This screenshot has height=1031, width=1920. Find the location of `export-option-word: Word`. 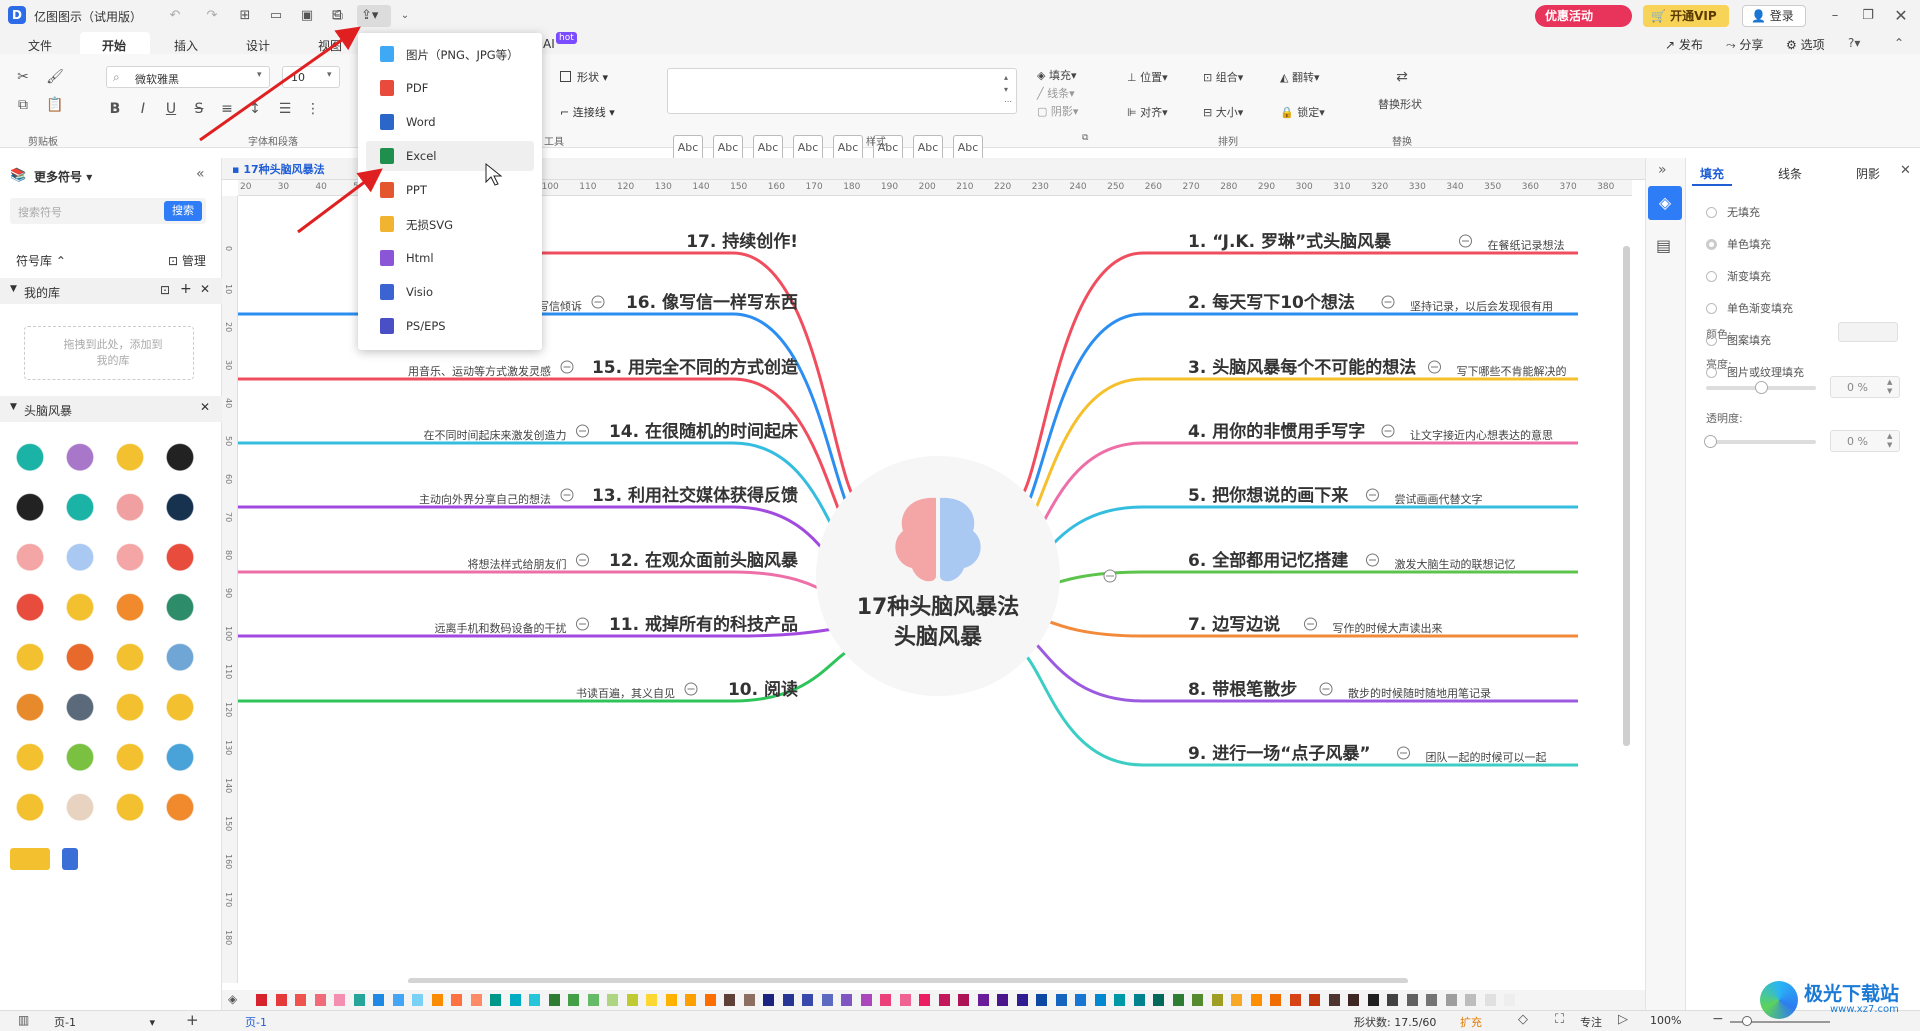

export-option-word: Word is located at coordinates (450, 122).